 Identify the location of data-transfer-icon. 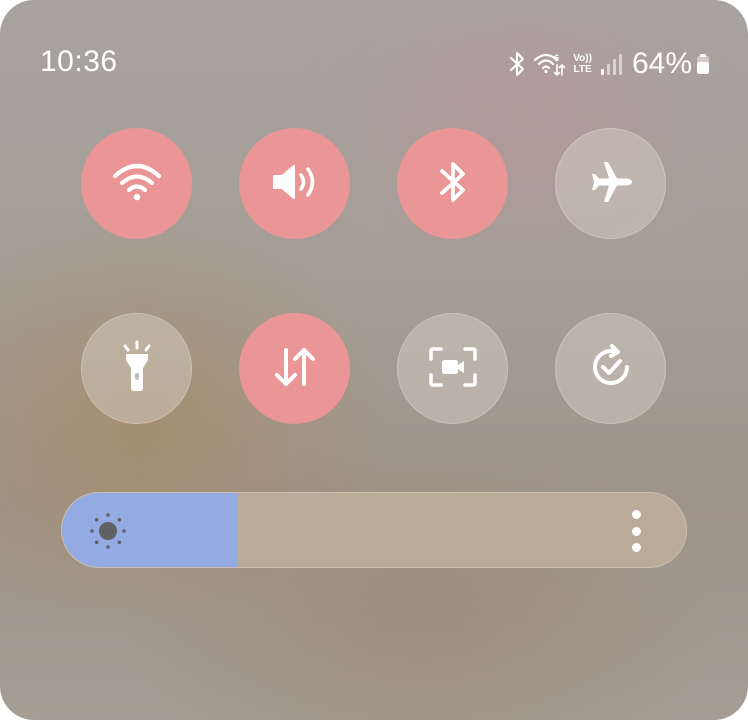
(295, 369).